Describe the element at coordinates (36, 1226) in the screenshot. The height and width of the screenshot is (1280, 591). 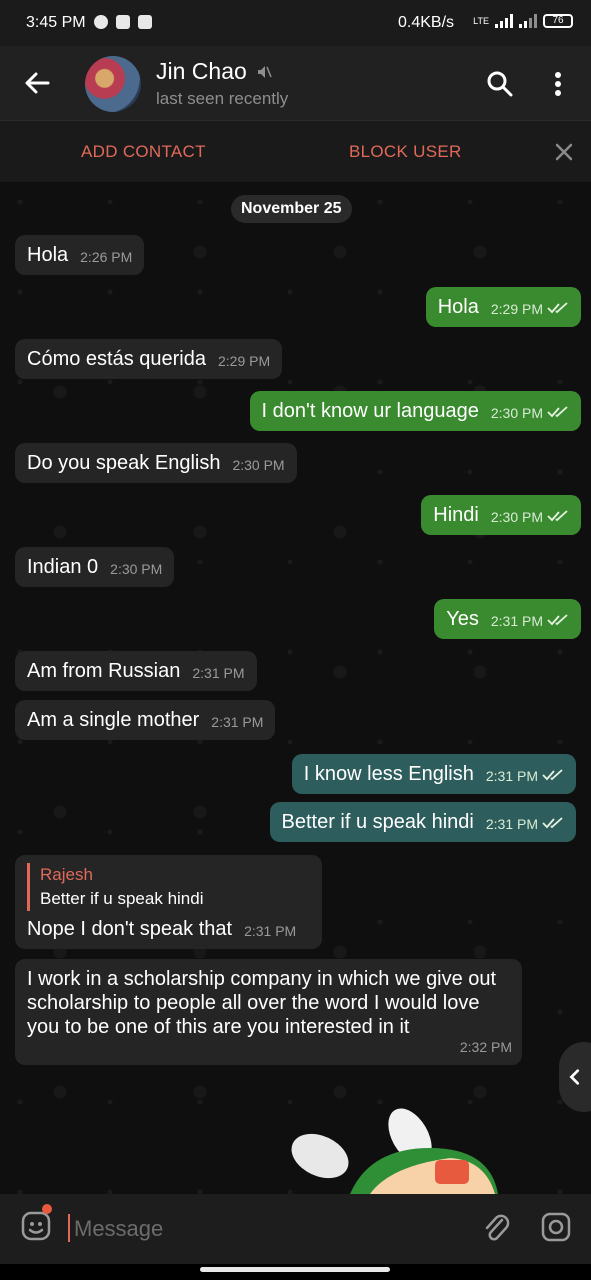
I see `emoji-sticker-icon` at that location.